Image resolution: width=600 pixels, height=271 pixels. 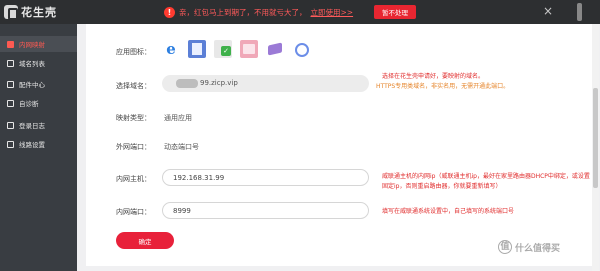 I want to click on map-type-label: 映射类型：, so click(x=133, y=118).